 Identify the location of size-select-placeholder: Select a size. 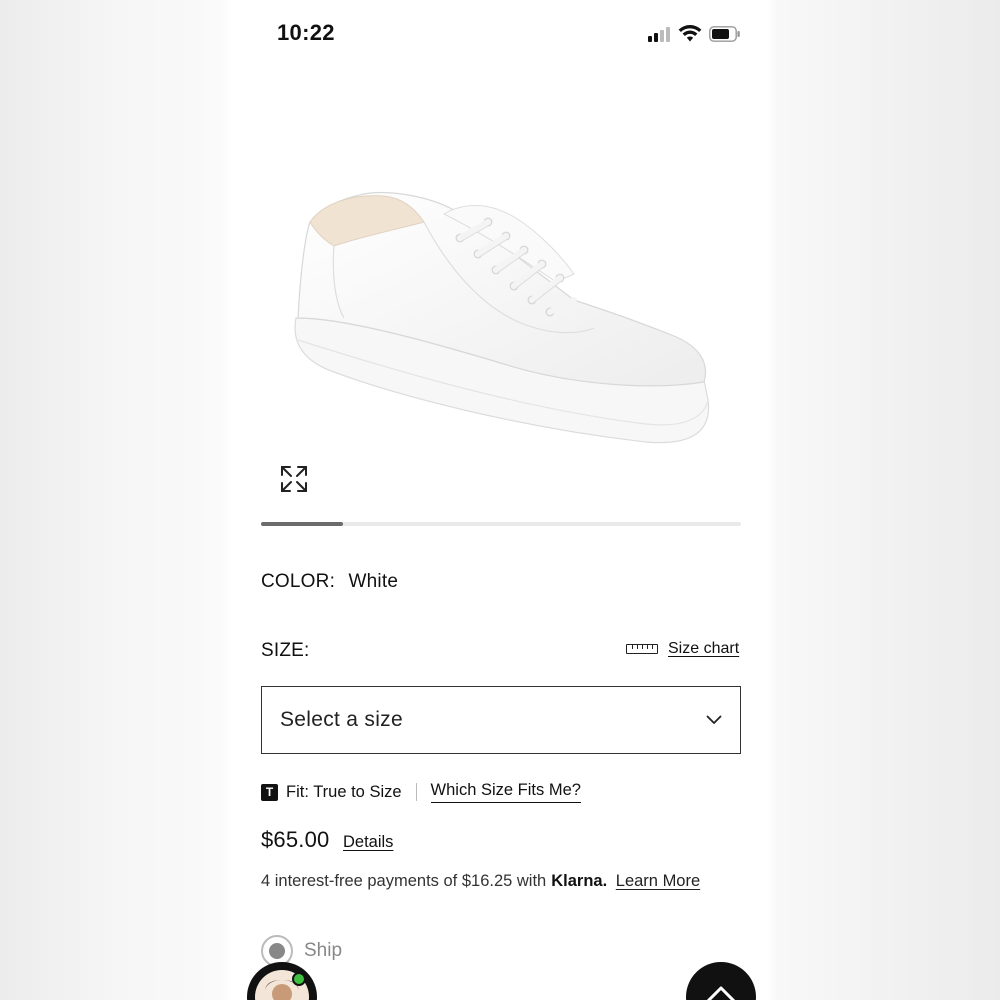
(341, 719).